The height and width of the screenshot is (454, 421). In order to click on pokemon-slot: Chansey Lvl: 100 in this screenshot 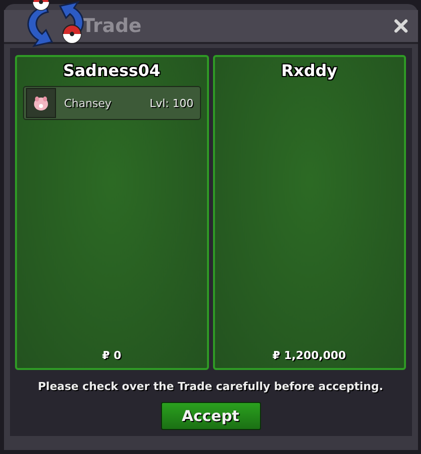, I will do `click(111, 103)`.